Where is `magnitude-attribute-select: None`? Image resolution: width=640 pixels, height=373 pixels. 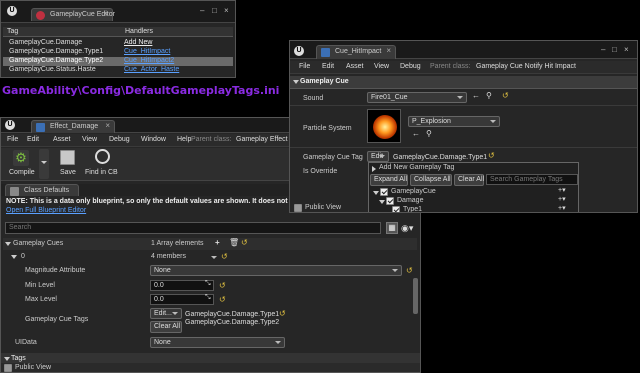
magnitude-attribute-select: None is located at coordinates (276, 270).